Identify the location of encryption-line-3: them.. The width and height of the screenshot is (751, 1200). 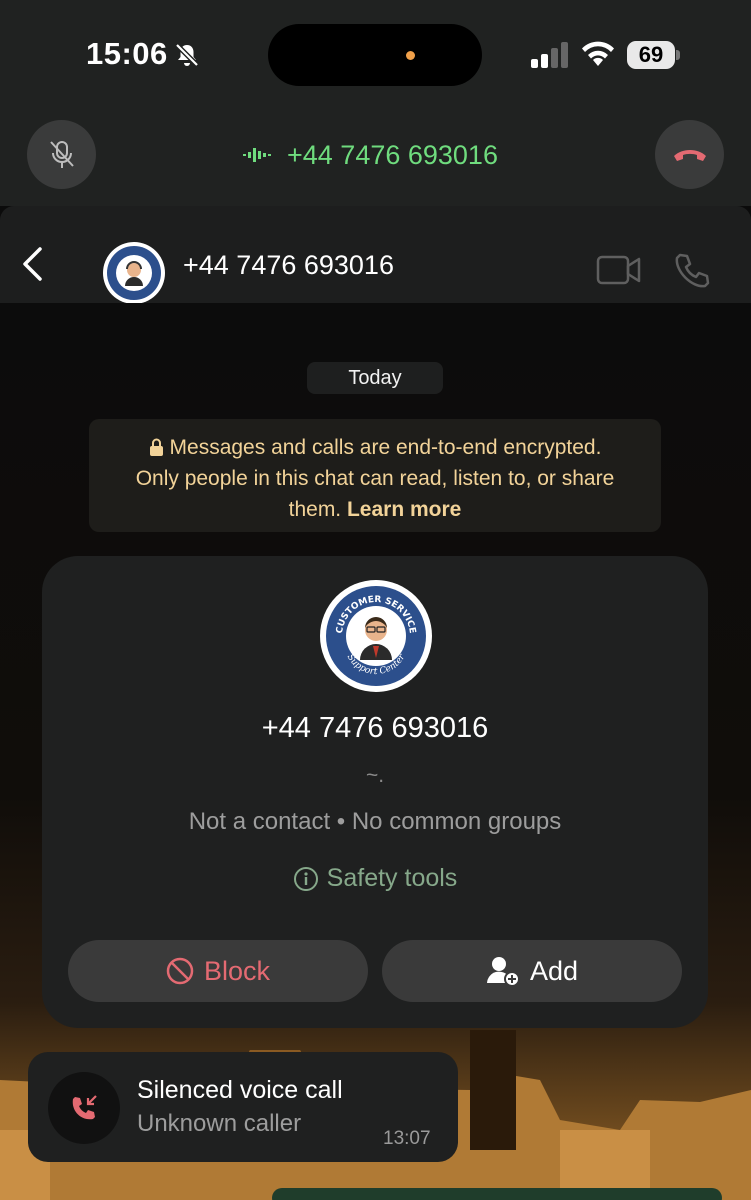
(317, 509).